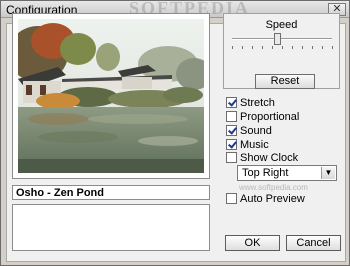 The height and width of the screenshot is (266, 350). What do you see at coordinates (282, 39) in the screenshot?
I see `speed-slider-track` at bounding box center [282, 39].